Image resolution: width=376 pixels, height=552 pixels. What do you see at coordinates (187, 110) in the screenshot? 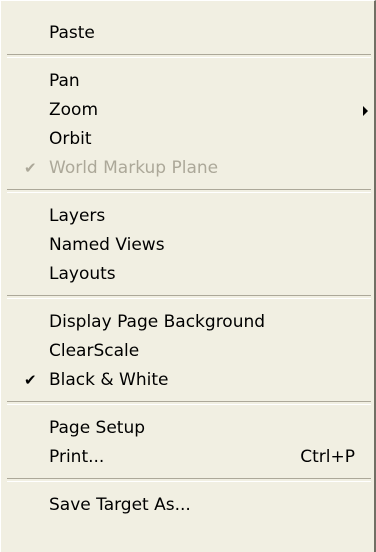
I see `menu-item-zoom: Zoom` at bounding box center [187, 110].